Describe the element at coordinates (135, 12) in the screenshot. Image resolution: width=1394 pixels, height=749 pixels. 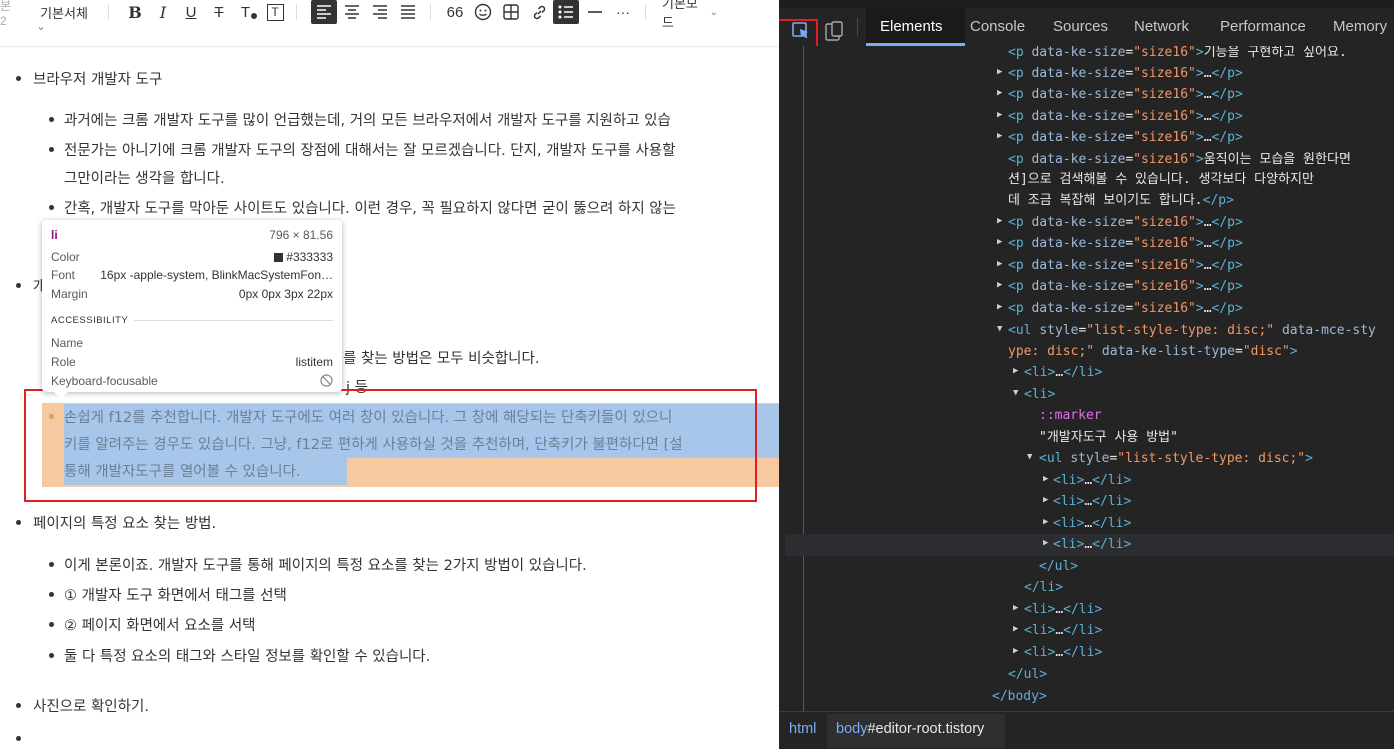
I see `bold-button: B` at that location.